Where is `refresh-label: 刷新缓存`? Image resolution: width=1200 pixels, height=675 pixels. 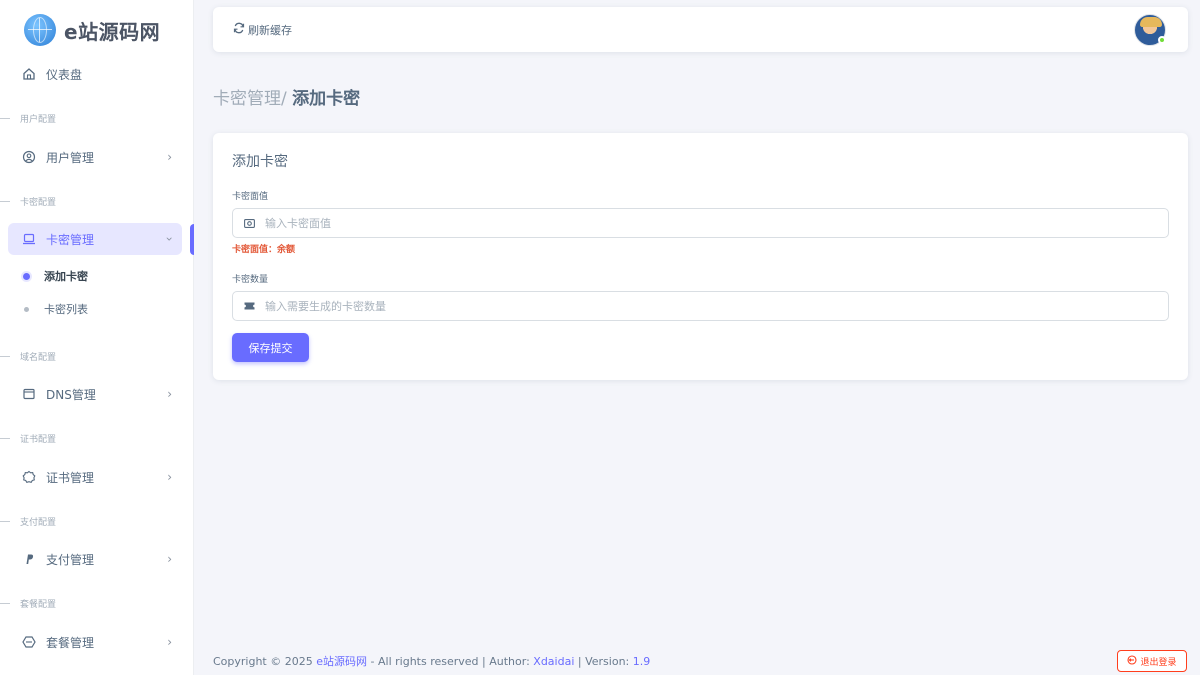
refresh-label: 刷新缓存 is located at coordinates (270, 30).